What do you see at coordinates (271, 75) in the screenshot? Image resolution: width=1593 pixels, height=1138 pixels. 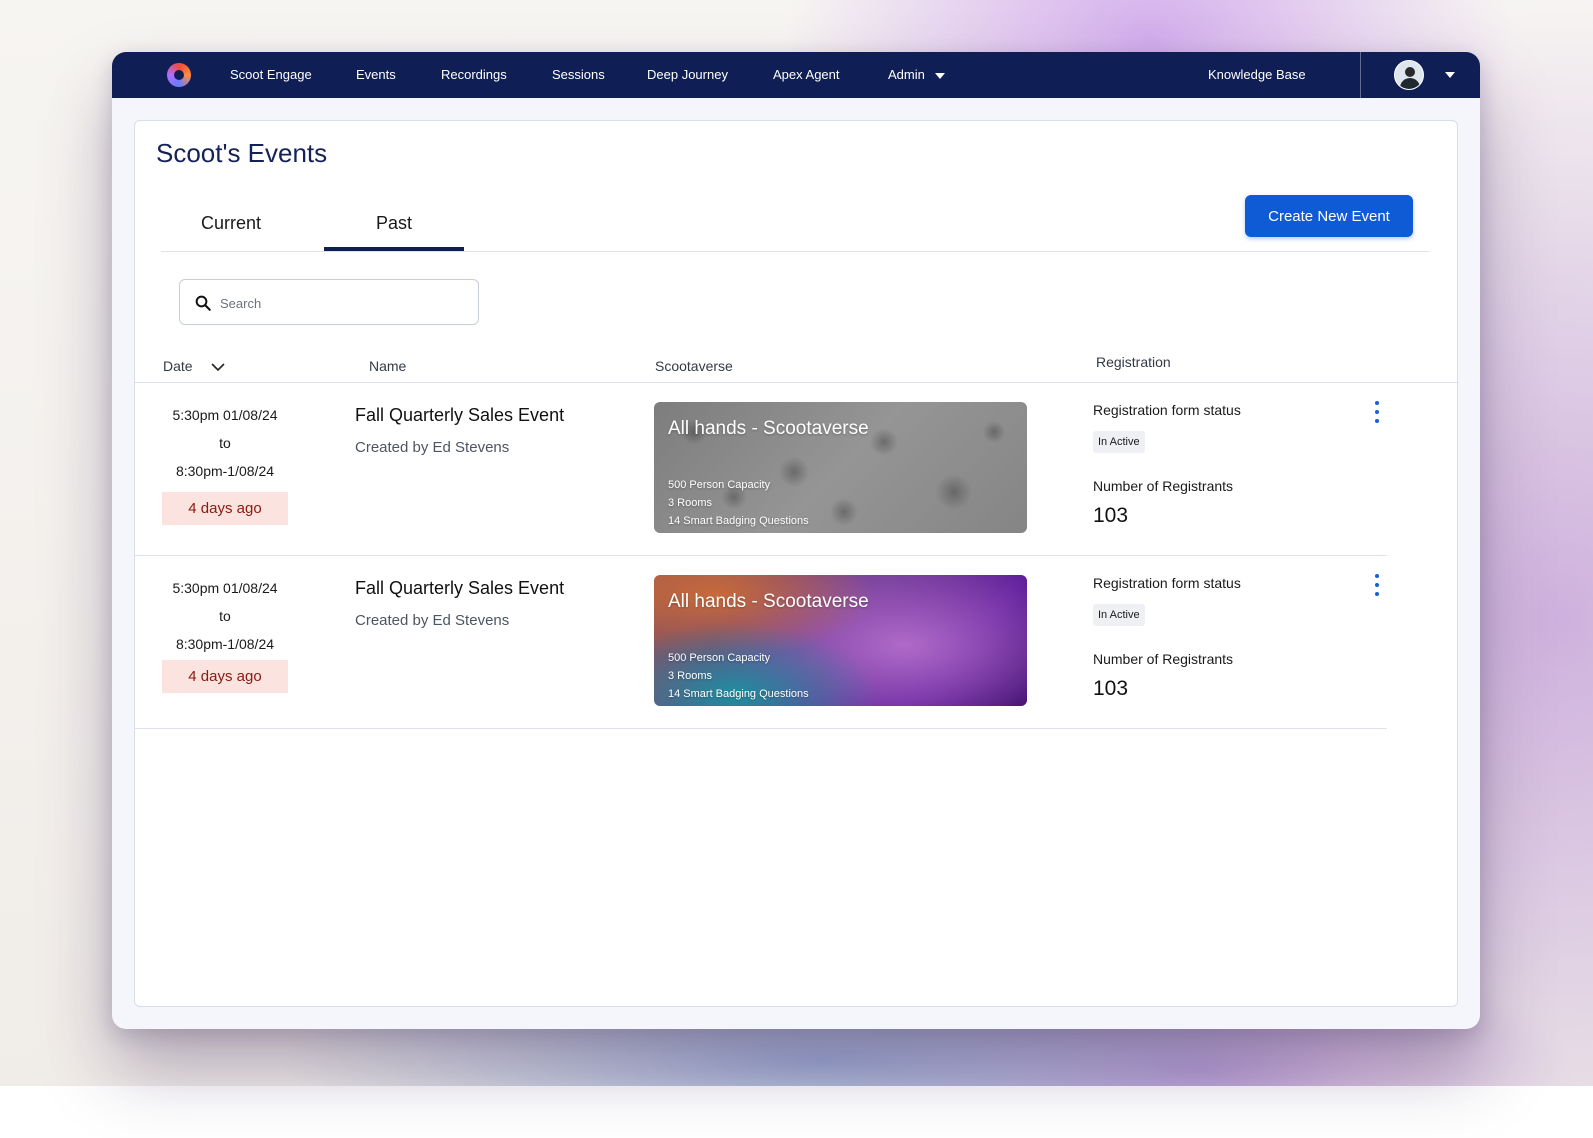 I see `nav-item-scoot-engage: Scoot Engage` at bounding box center [271, 75].